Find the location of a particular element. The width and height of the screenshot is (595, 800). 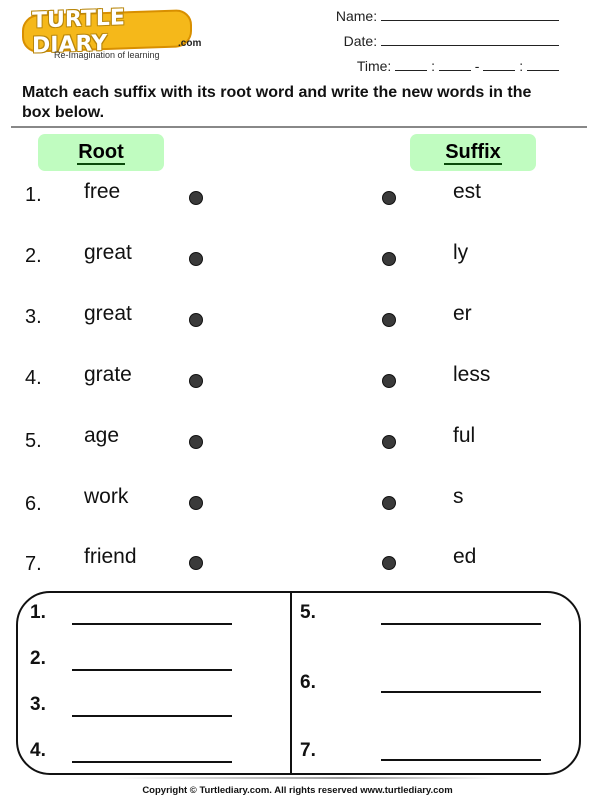

time-end-hour-line is located at coordinates (499, 64).